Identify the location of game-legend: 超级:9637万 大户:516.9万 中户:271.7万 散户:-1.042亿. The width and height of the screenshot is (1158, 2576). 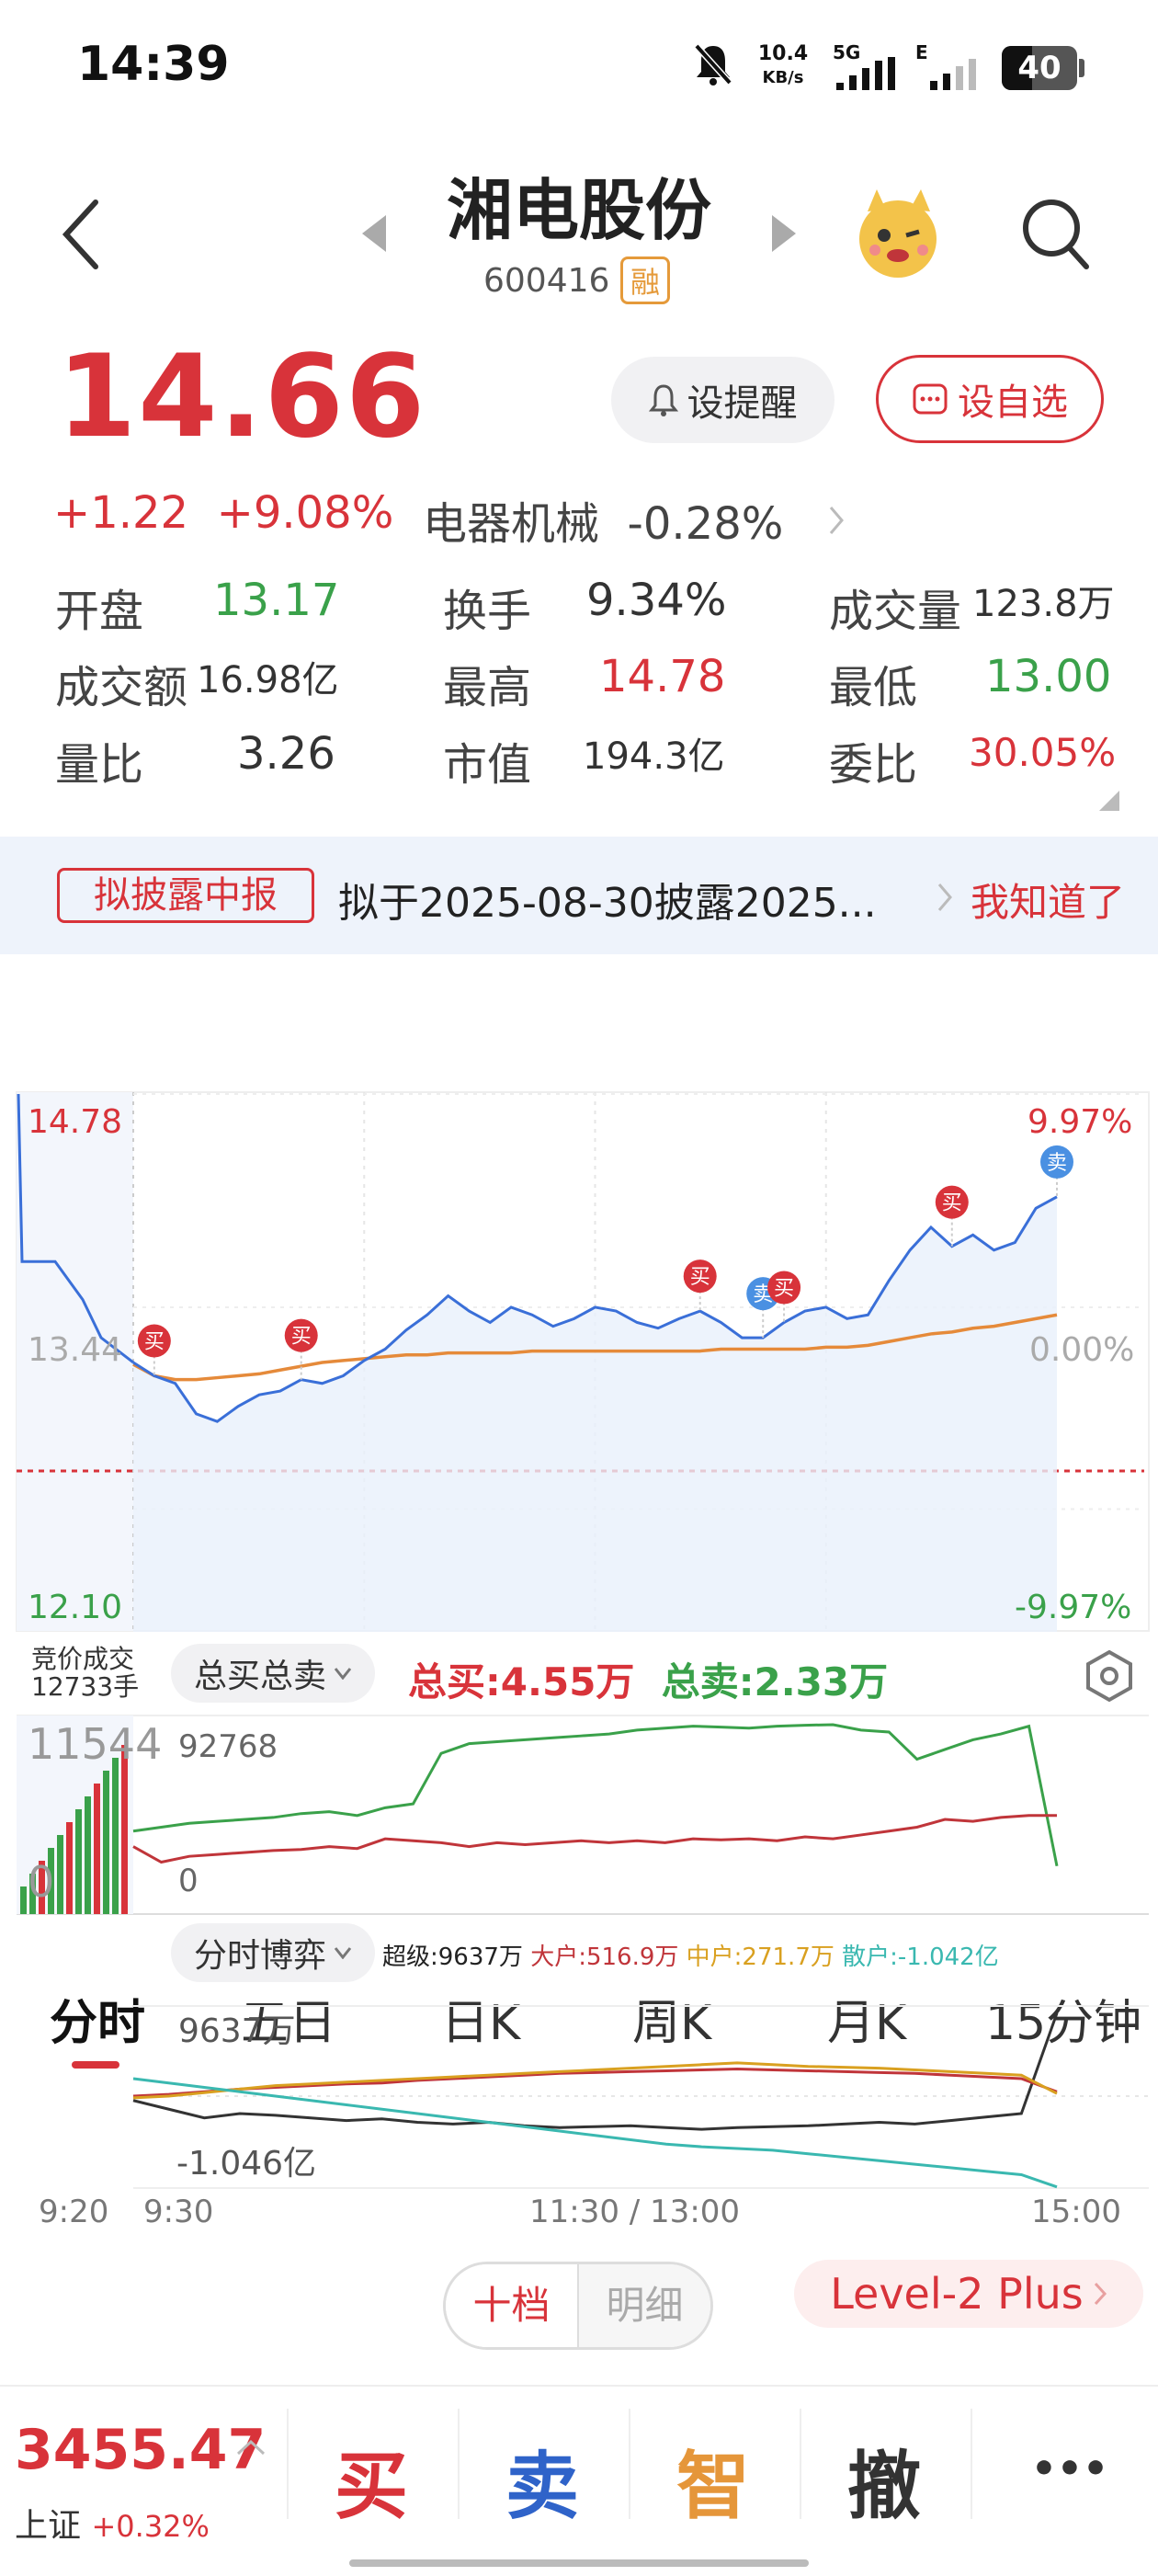
(690, 1955).